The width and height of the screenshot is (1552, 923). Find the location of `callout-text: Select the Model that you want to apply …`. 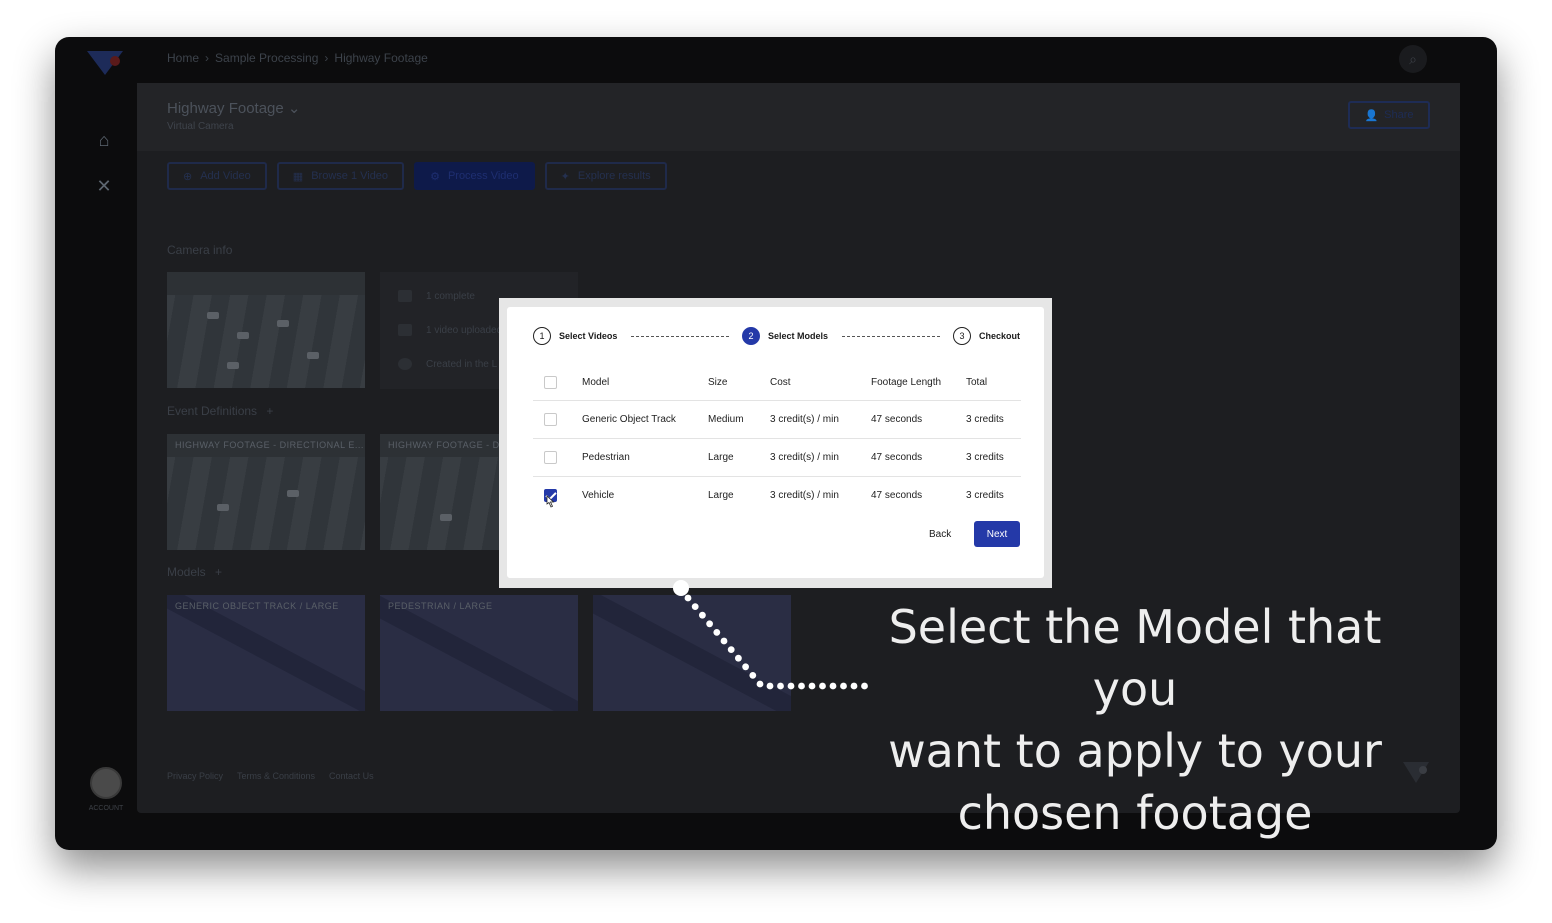

callout-text: Select the Model that you want to apply … is located at coordinates (1135, 720).